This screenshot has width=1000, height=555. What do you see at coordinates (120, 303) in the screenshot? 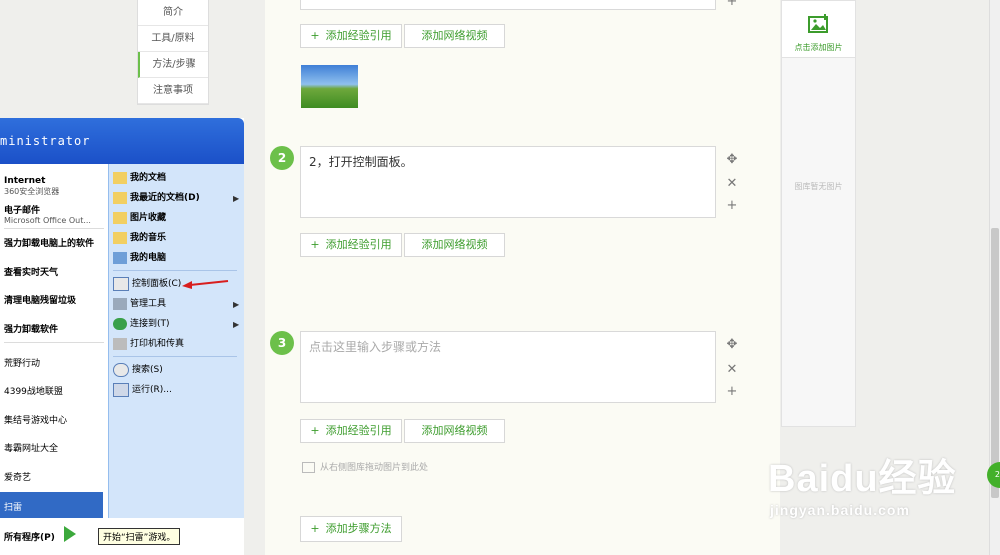
I see `tools-icon` at bounding box center [120, 303].